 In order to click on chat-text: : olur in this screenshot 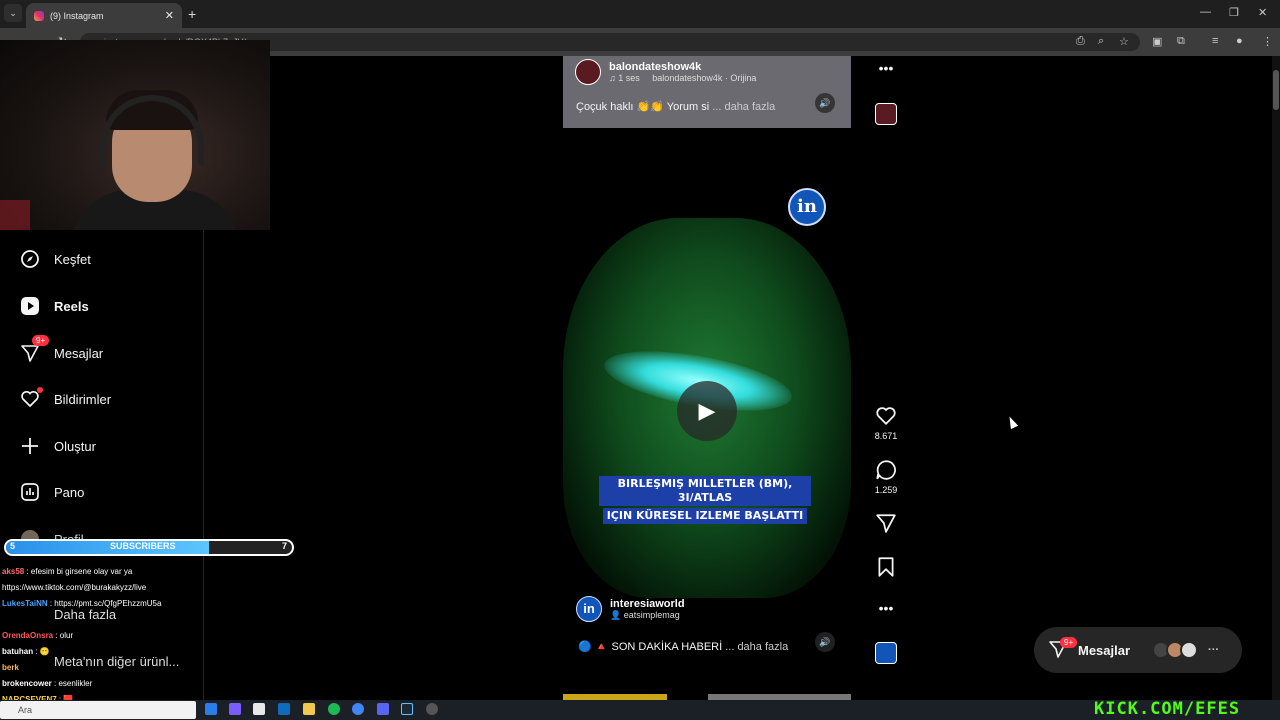, I will do `click(63, 635)`.